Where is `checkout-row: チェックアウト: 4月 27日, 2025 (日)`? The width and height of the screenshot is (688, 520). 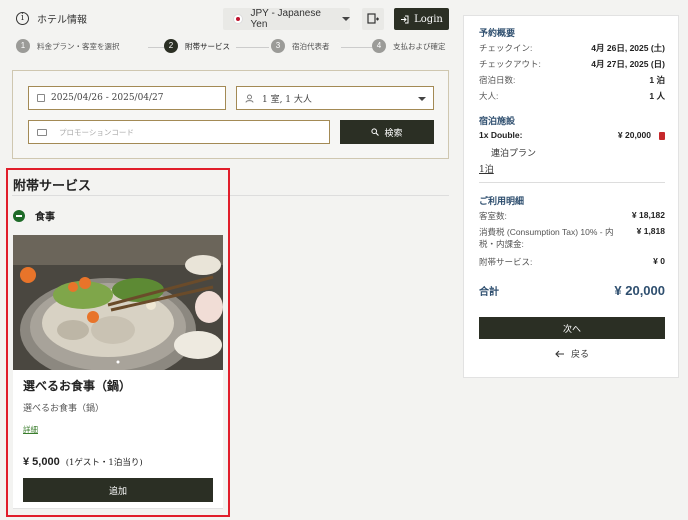
checkout-row: チェックアウト: 4月 27日, 2025 (日) is located at coordinates (572, 64).